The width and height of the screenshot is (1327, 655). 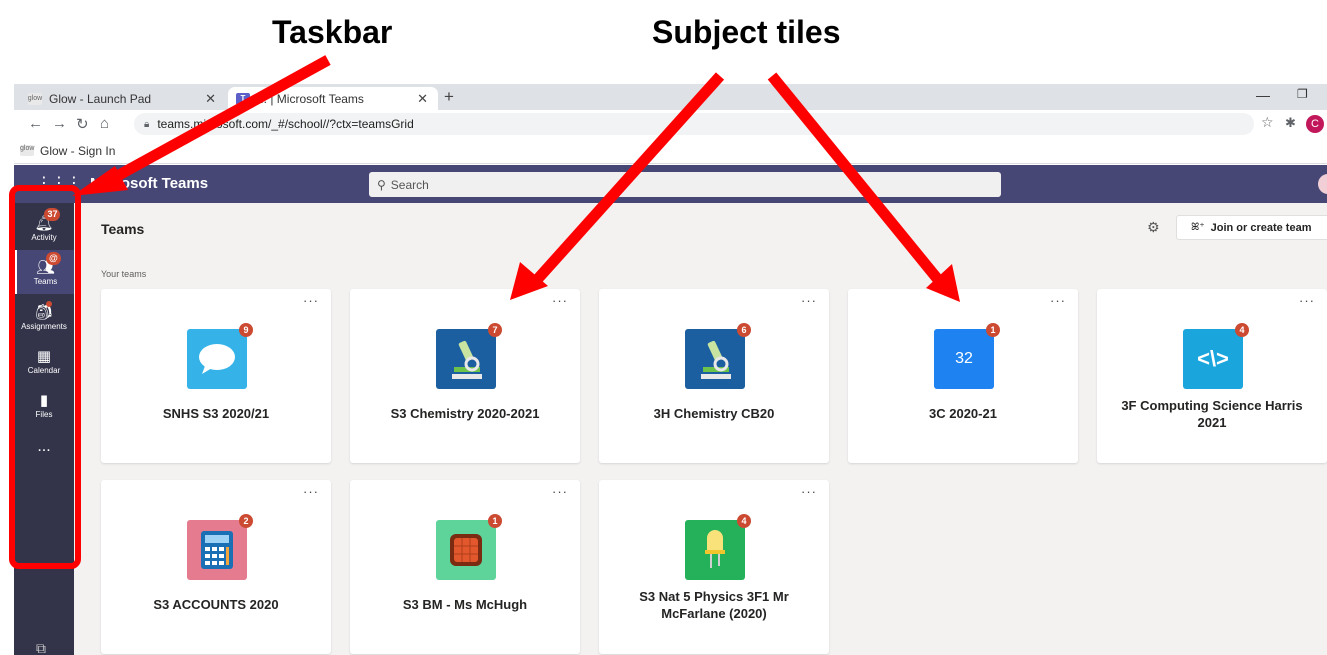 What do you see at coordinates (856, 179) in the screenshot?
I see `subject-arrow-right-shaft` at bounding box center [856, 179].